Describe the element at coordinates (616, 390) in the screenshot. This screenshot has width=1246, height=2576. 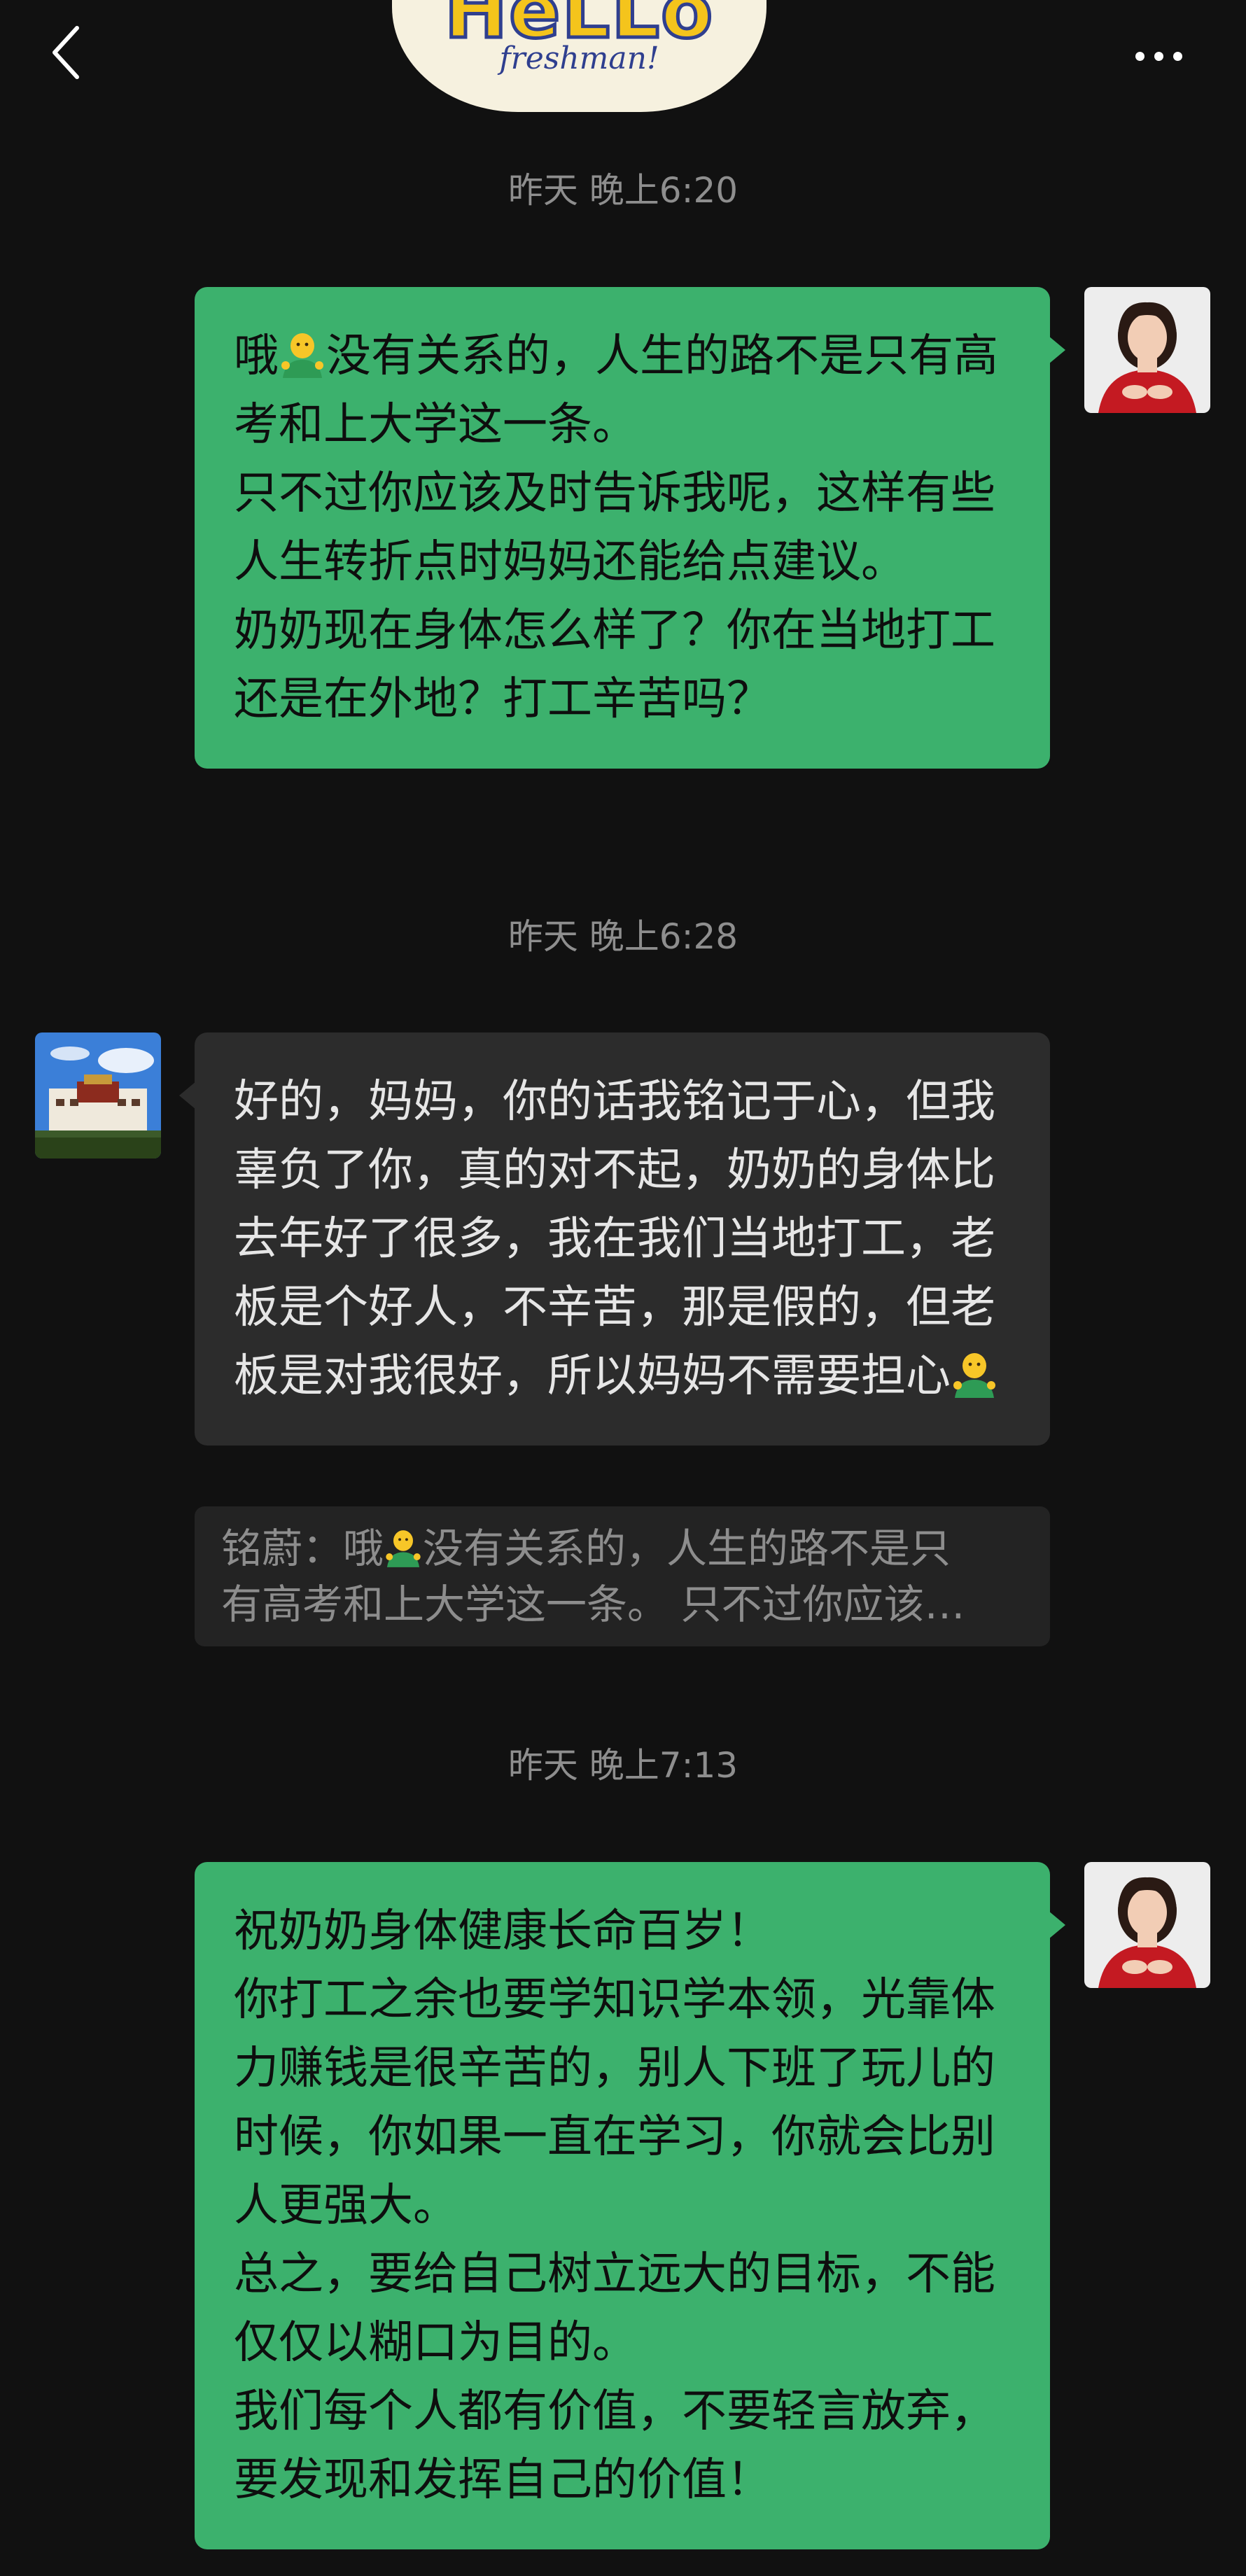
I see `message-text: 没有关系的，人生的路不是只有高考和上大学这一条。` at that location.